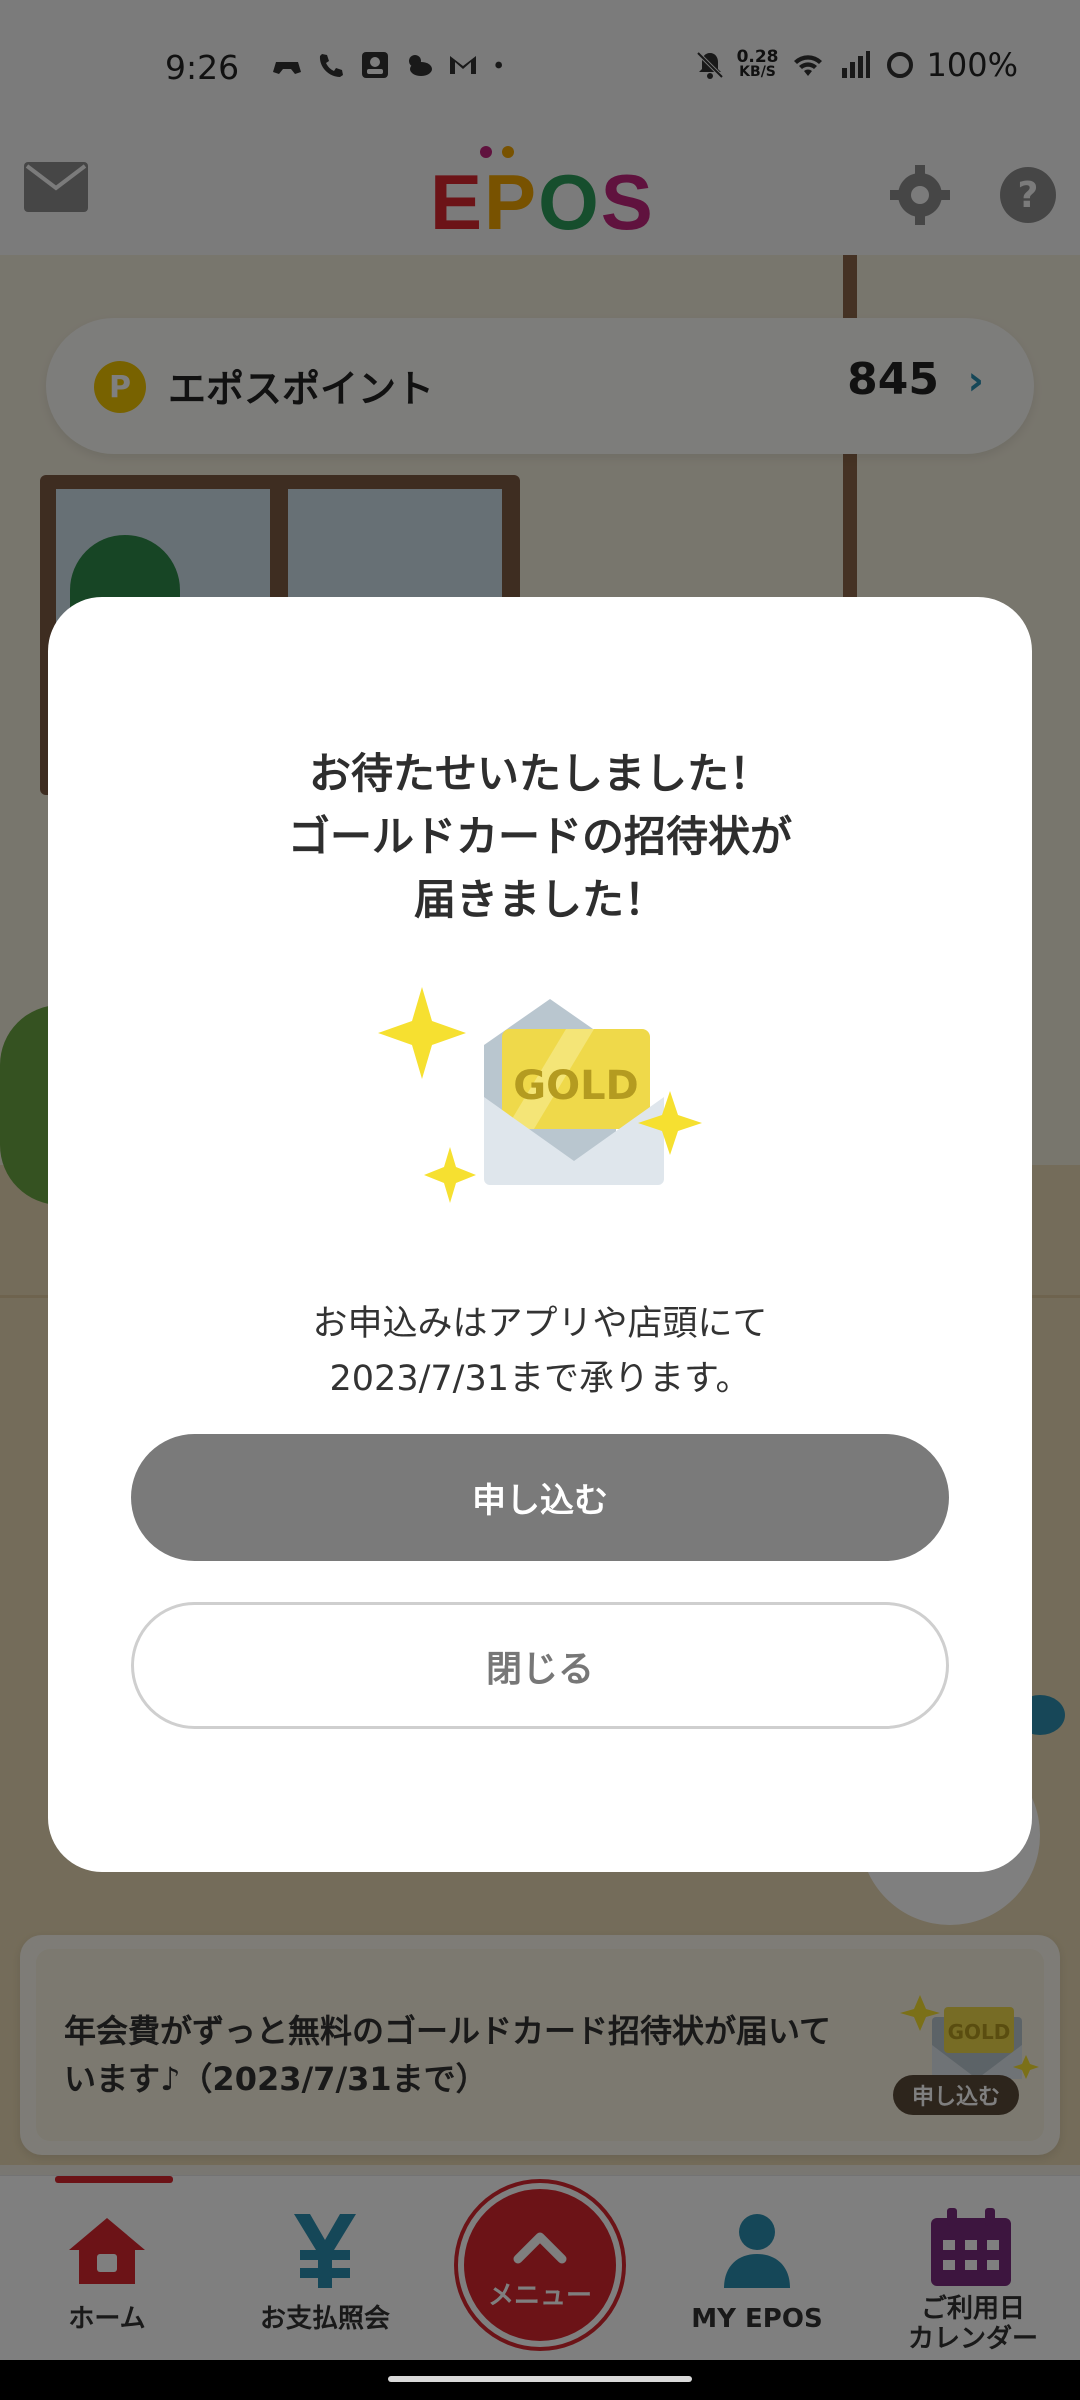 Image resolution: width=1080 pixels, height=2400 pixels. I want to click on dialog-title-line: 届きました！, so click(539, 899).